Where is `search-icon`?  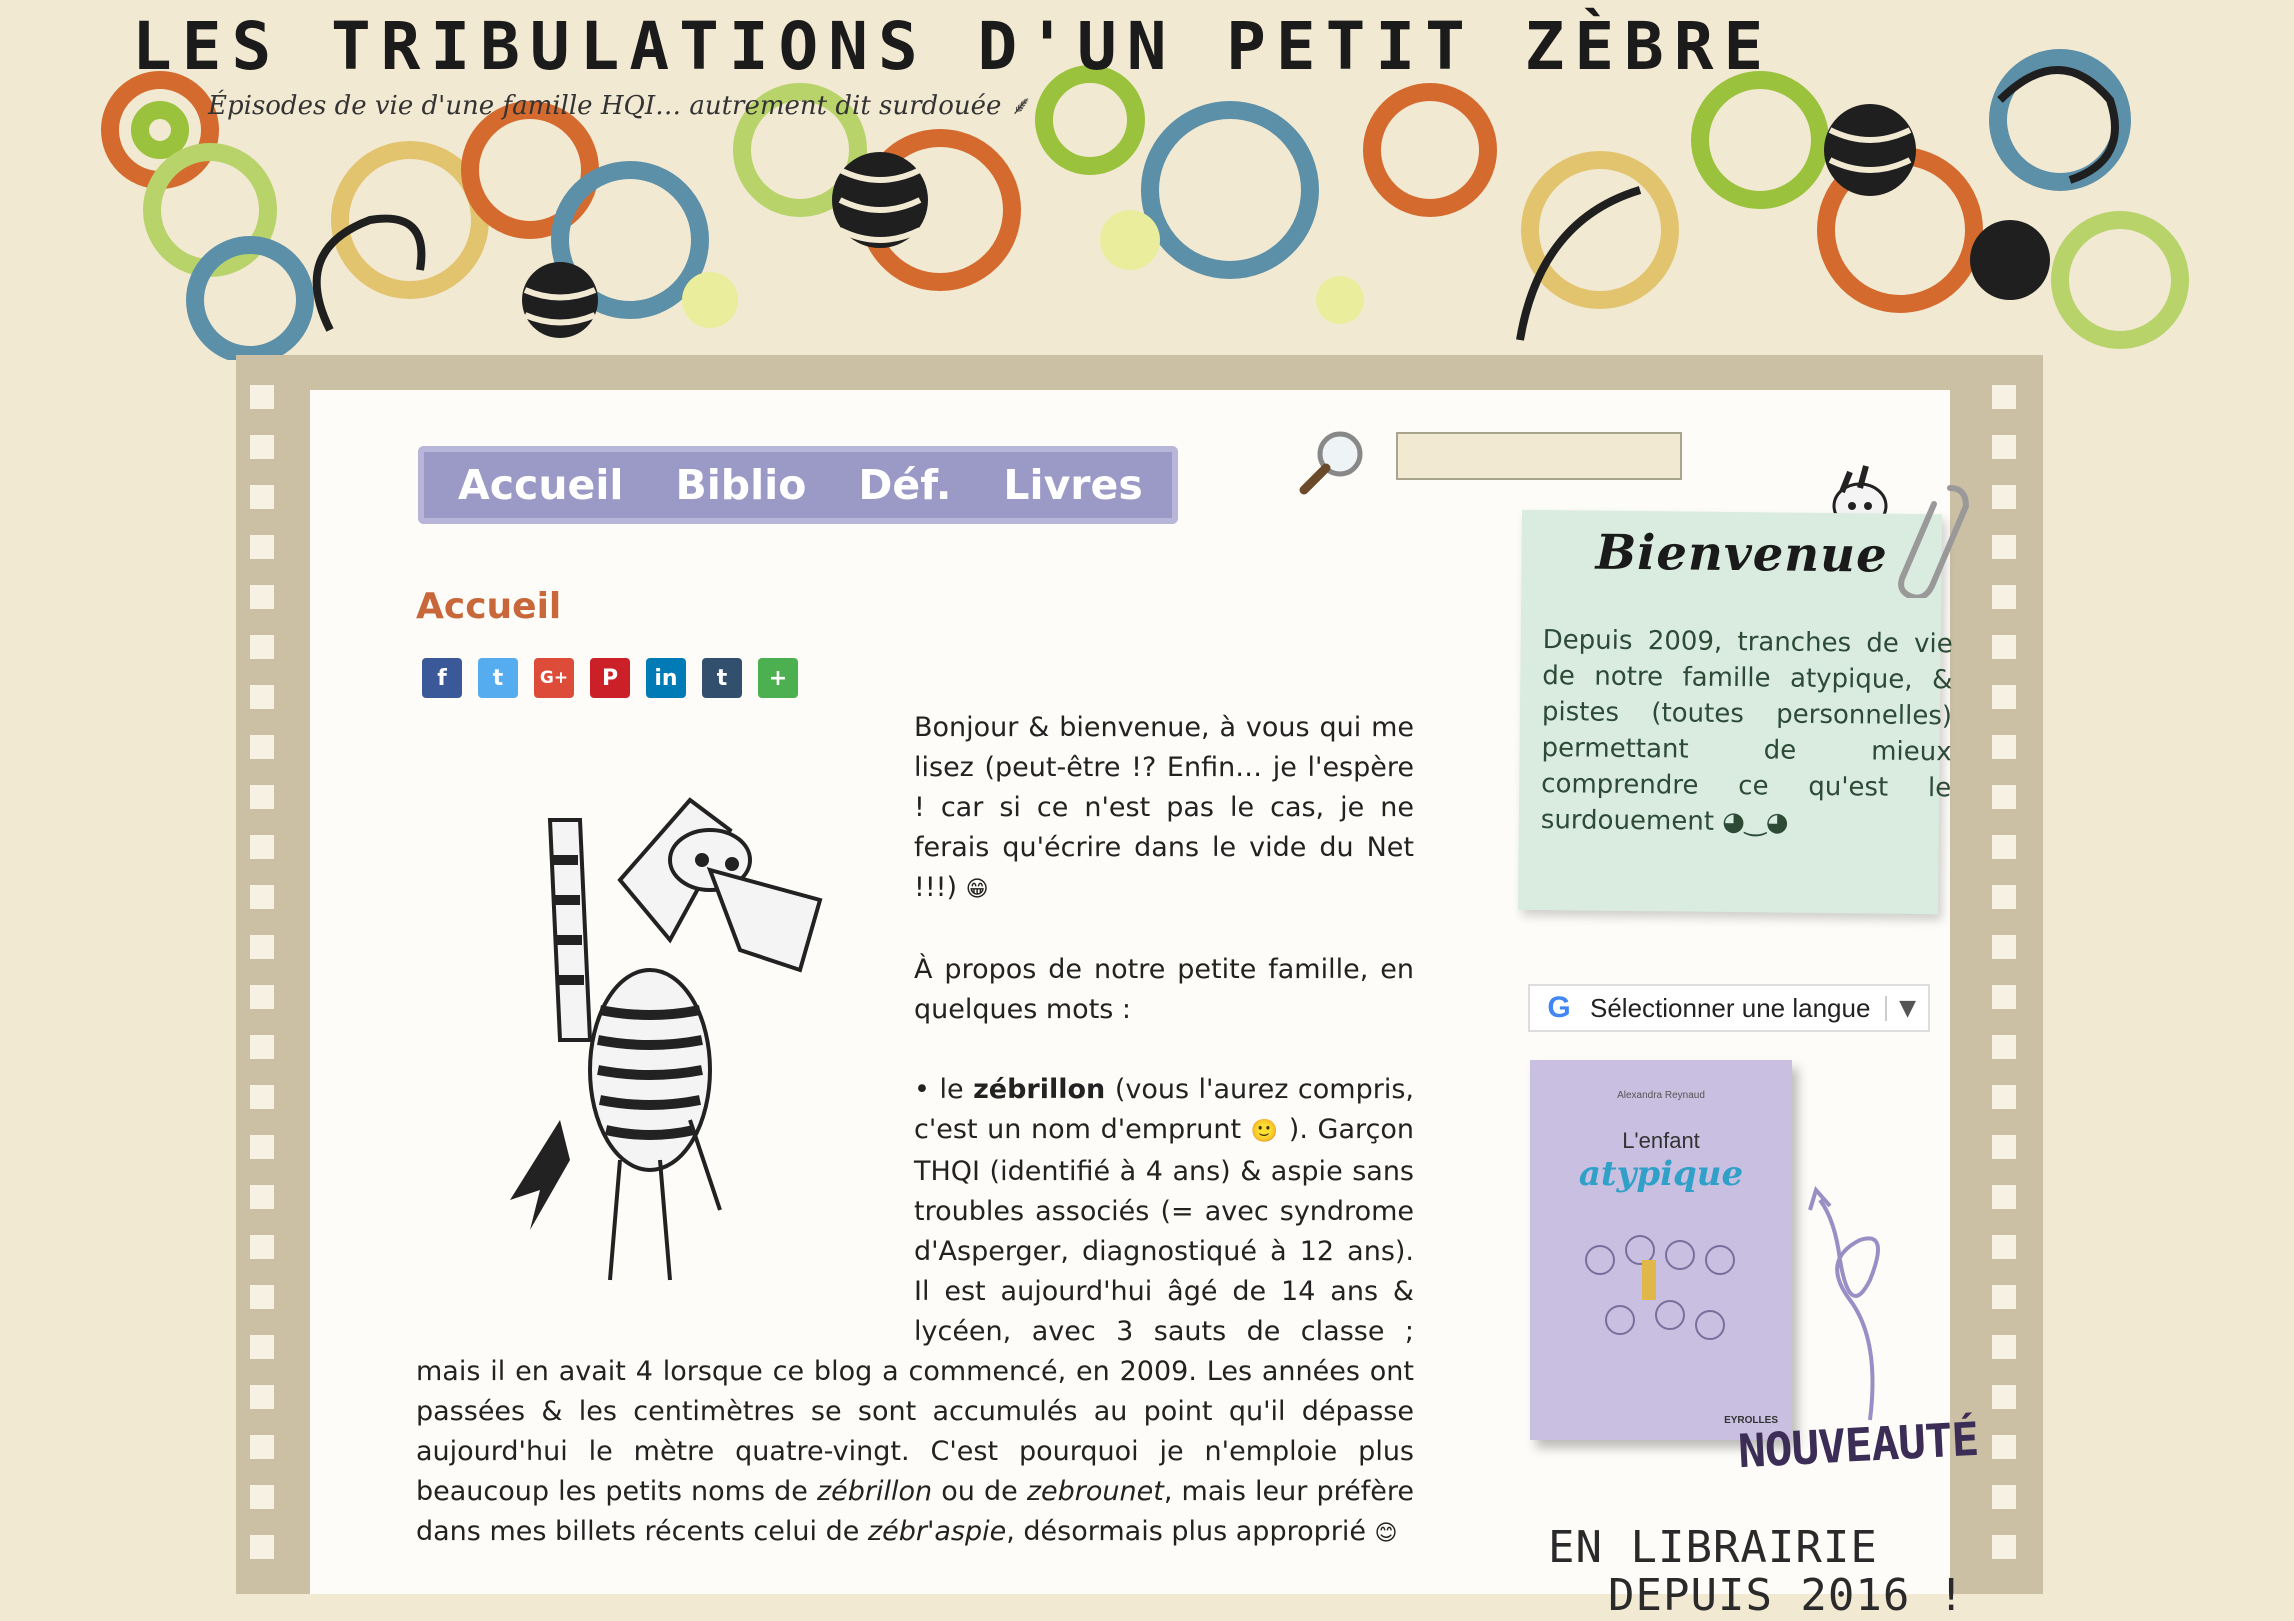 search-icon is located at coordinates (1334, 462).